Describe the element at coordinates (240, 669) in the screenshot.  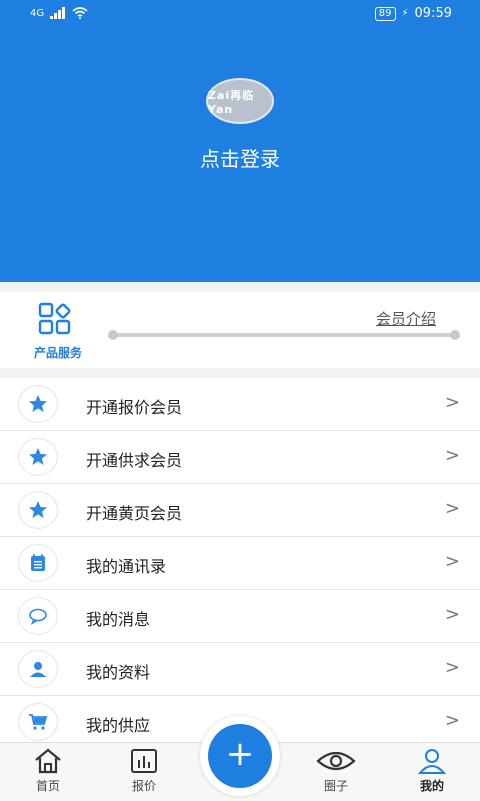
I see `menu-item-profile: 我的资料 >` at that location.